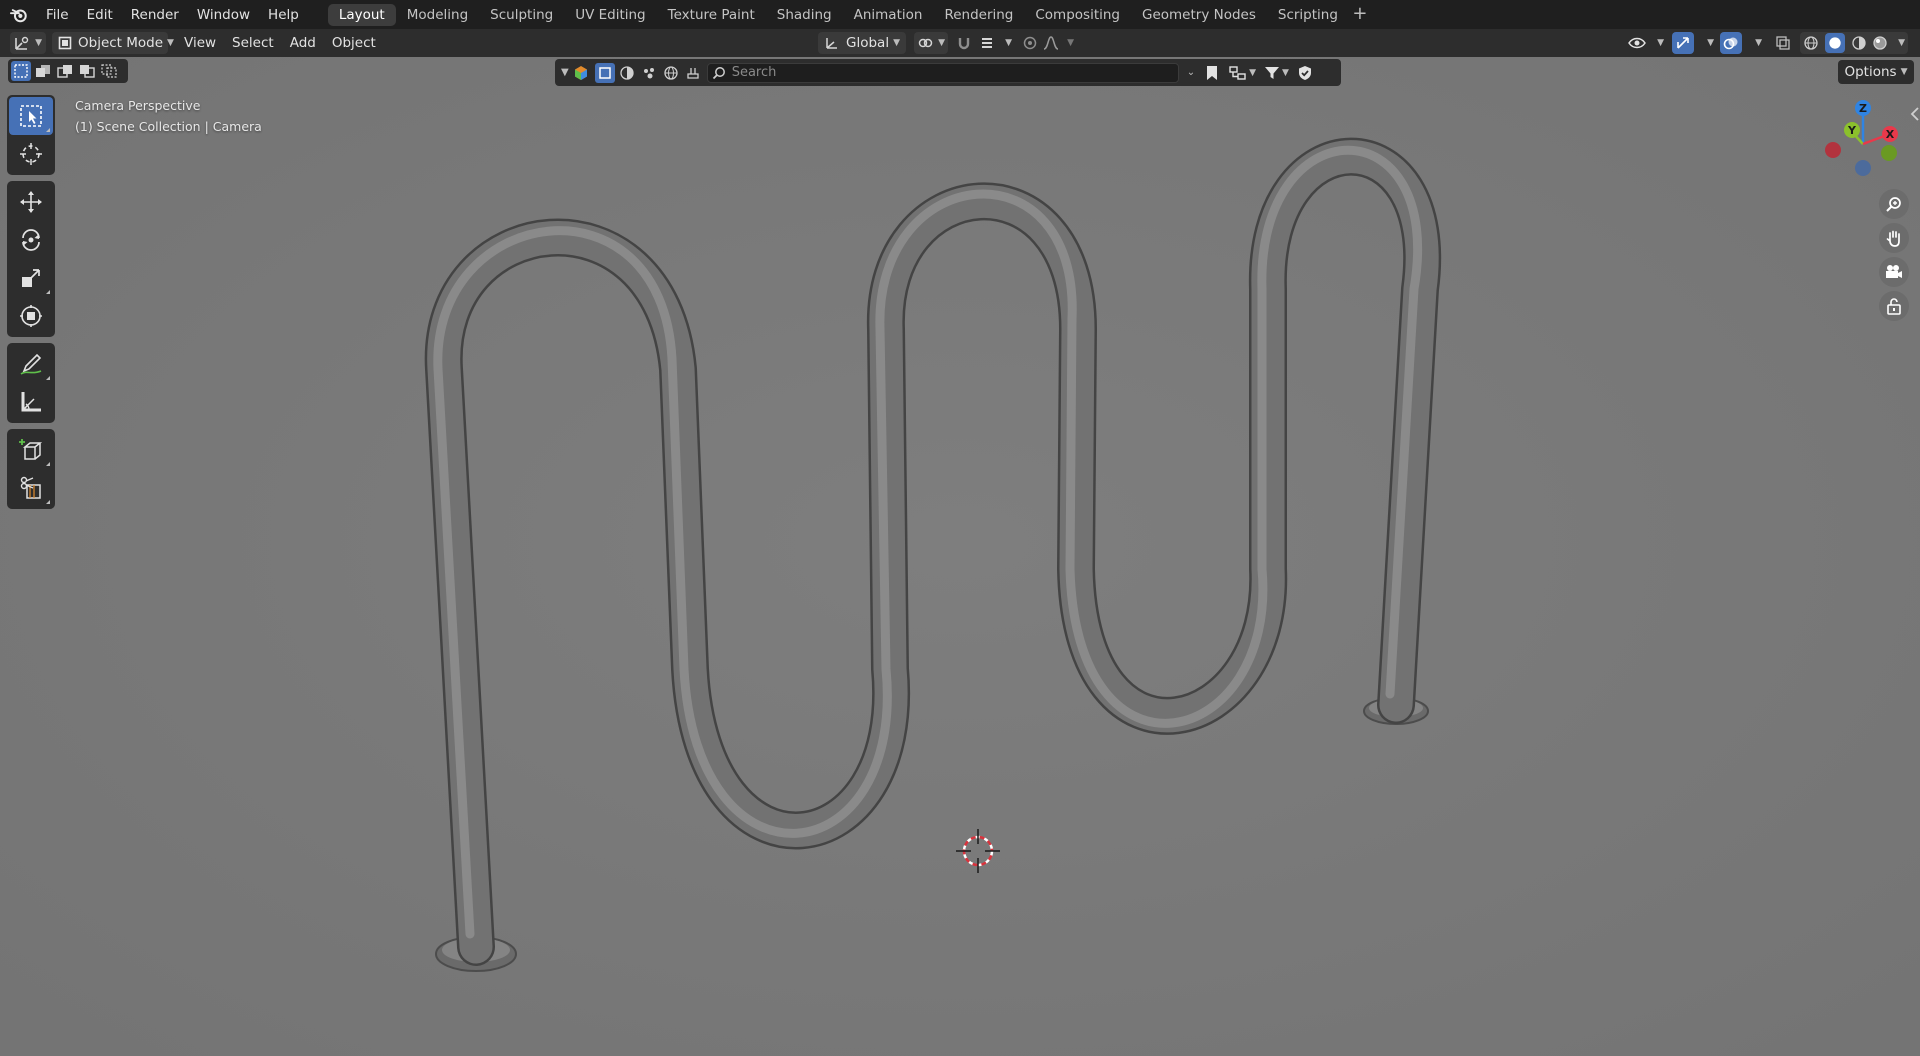  I want to click on material-sphere-icon, so click(627, 73).